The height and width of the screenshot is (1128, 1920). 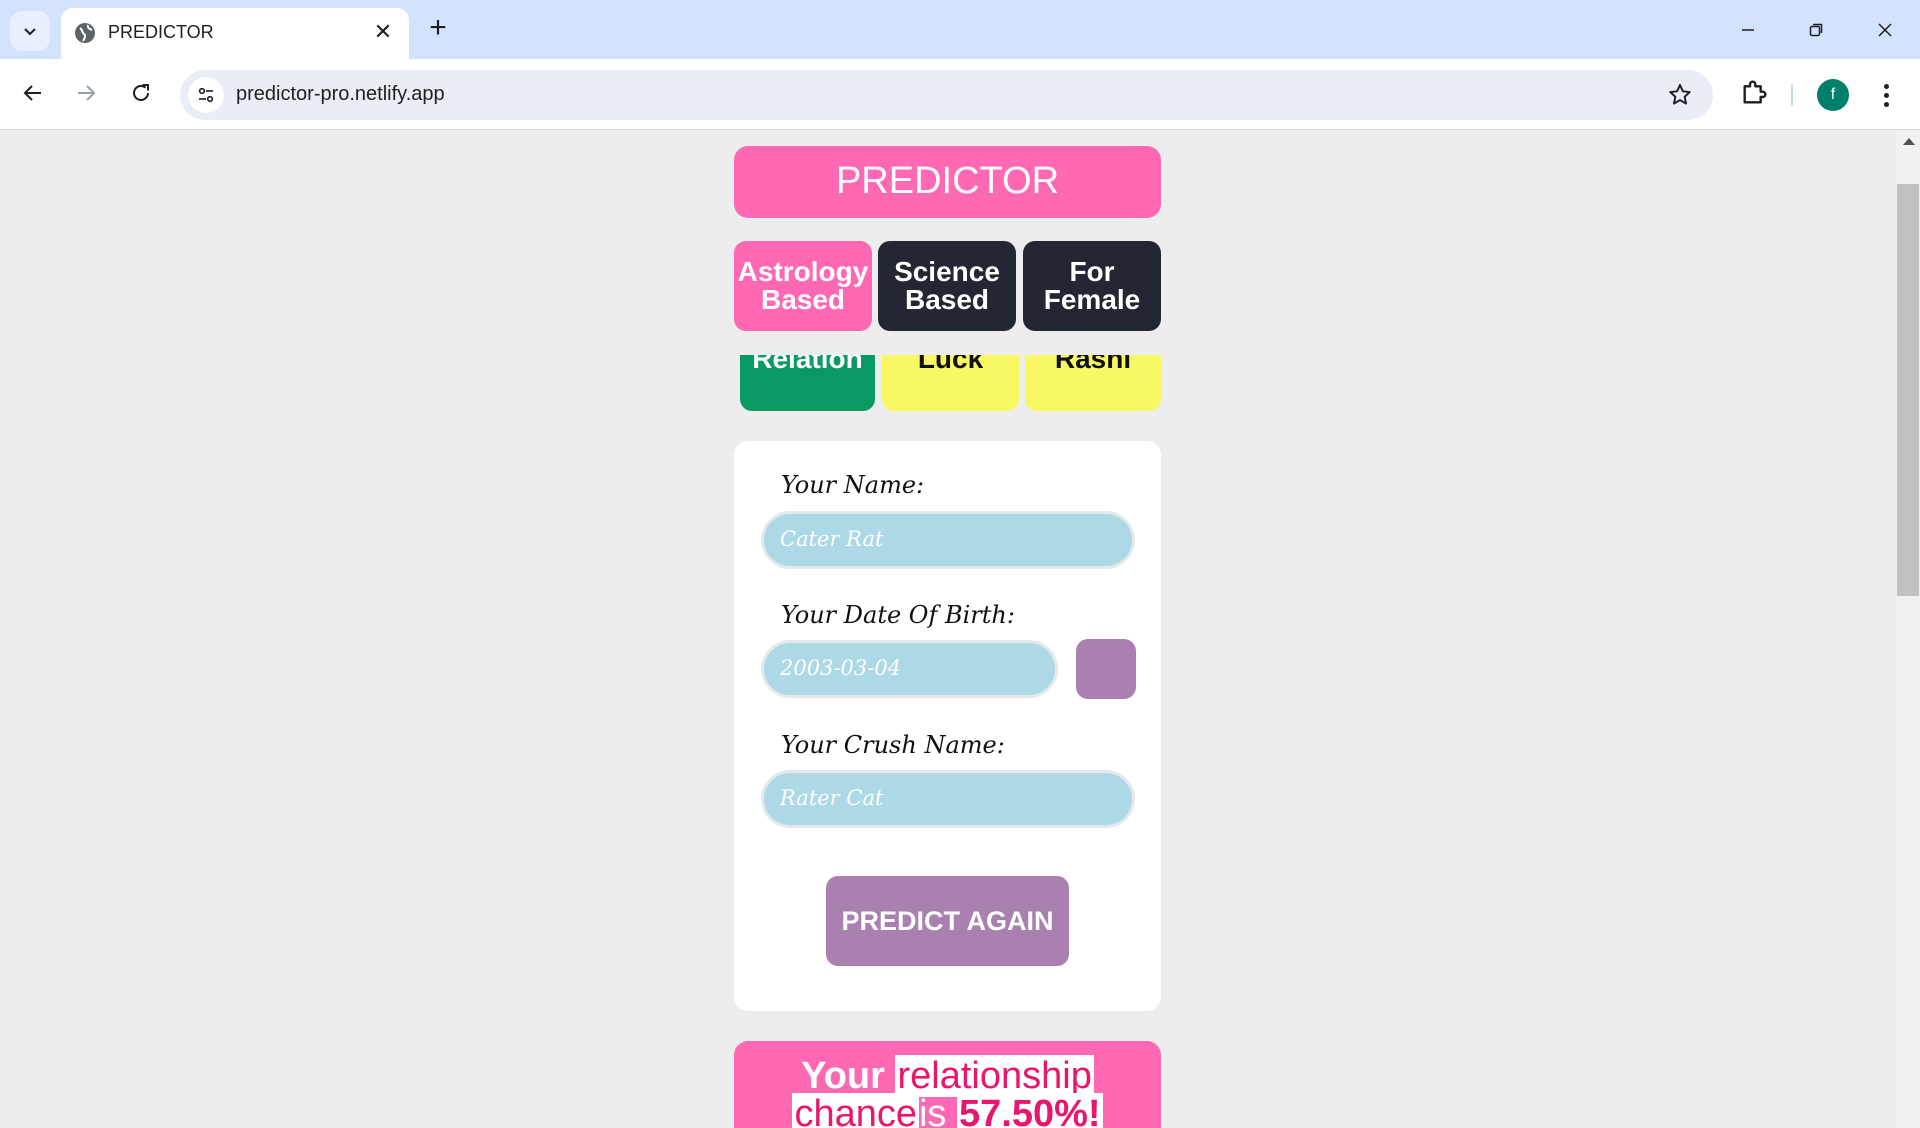 What do you see at coordinates (1106, 669) in the screenshot?
I see `calendar-picker-button` at bounding box center [1106, 669].